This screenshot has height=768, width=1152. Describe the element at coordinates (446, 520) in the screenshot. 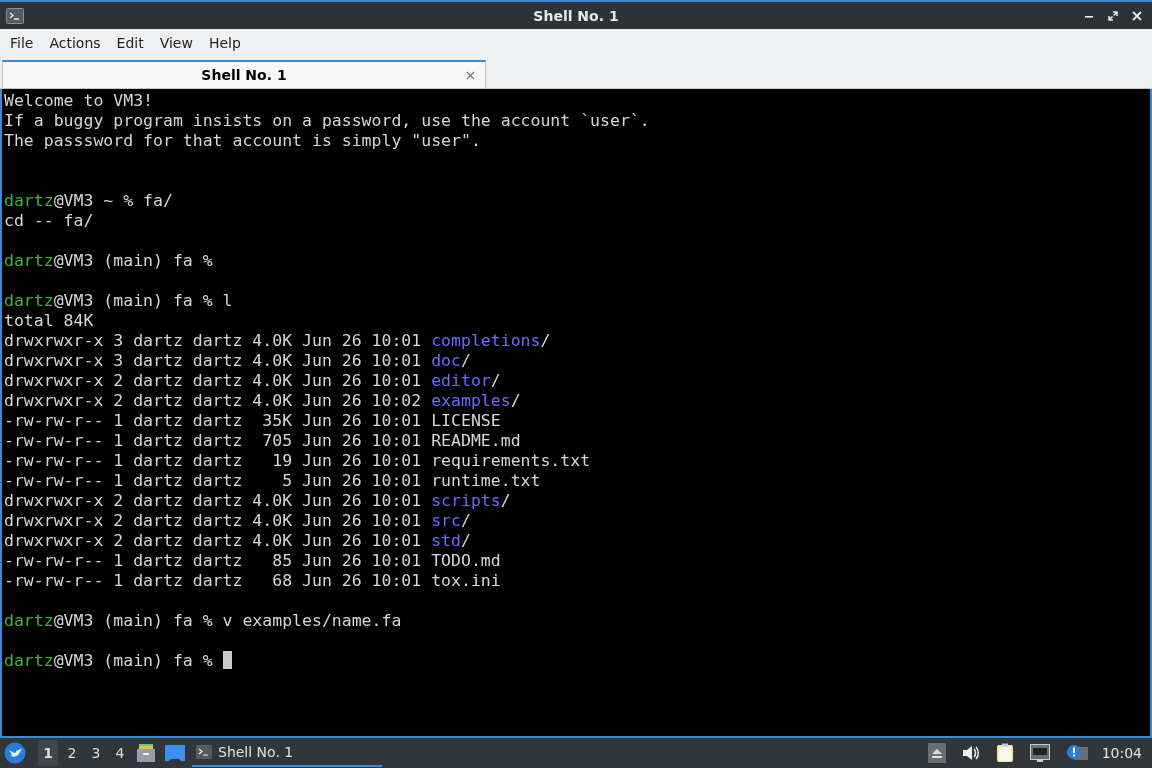

I see `directory-name: src` at that location.